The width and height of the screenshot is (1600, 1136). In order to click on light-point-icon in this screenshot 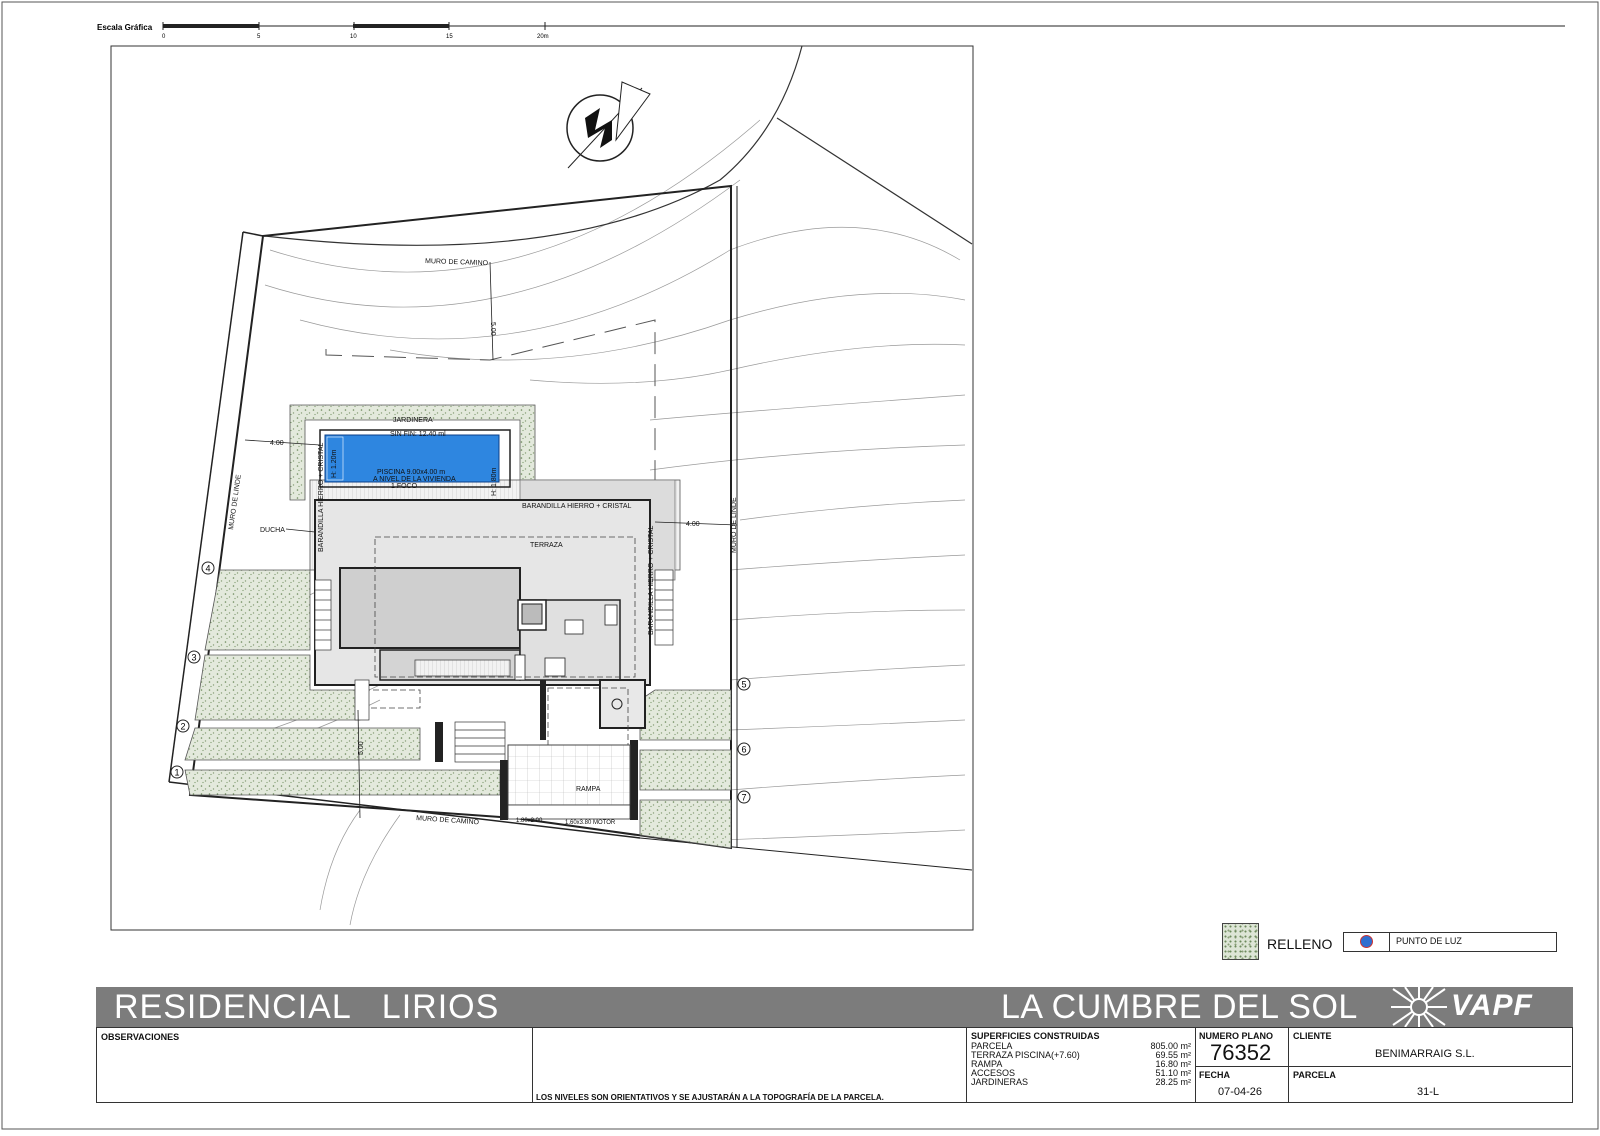, I will do `click(1366, 941)`.